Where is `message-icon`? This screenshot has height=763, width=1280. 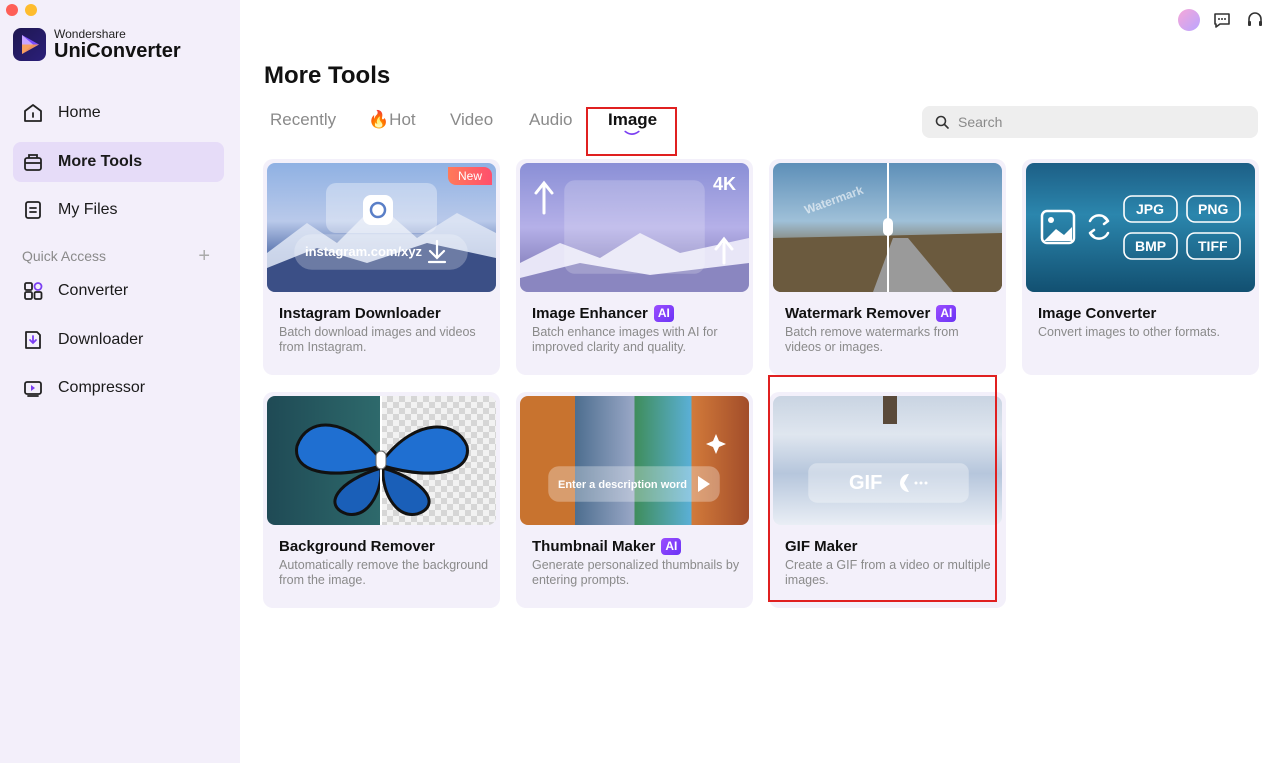
message-icon is located at coordinates (1222, 20).